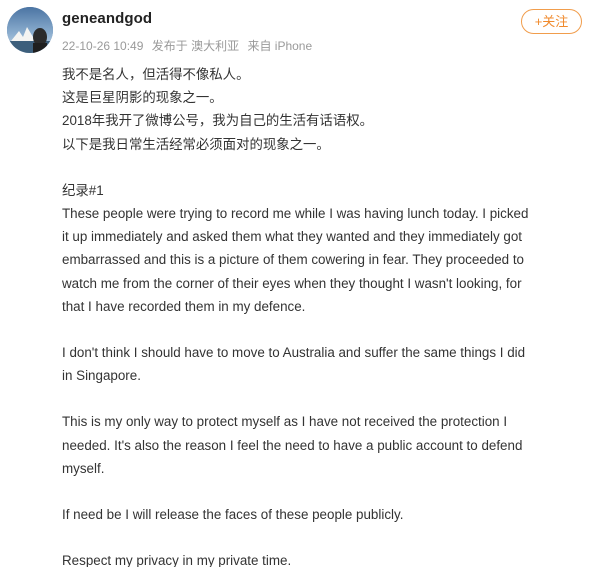 The image size is (600, 567). I want to click on text-line: 以下是我日常生活经常必须面对的现象之一。, so click(196, 144).